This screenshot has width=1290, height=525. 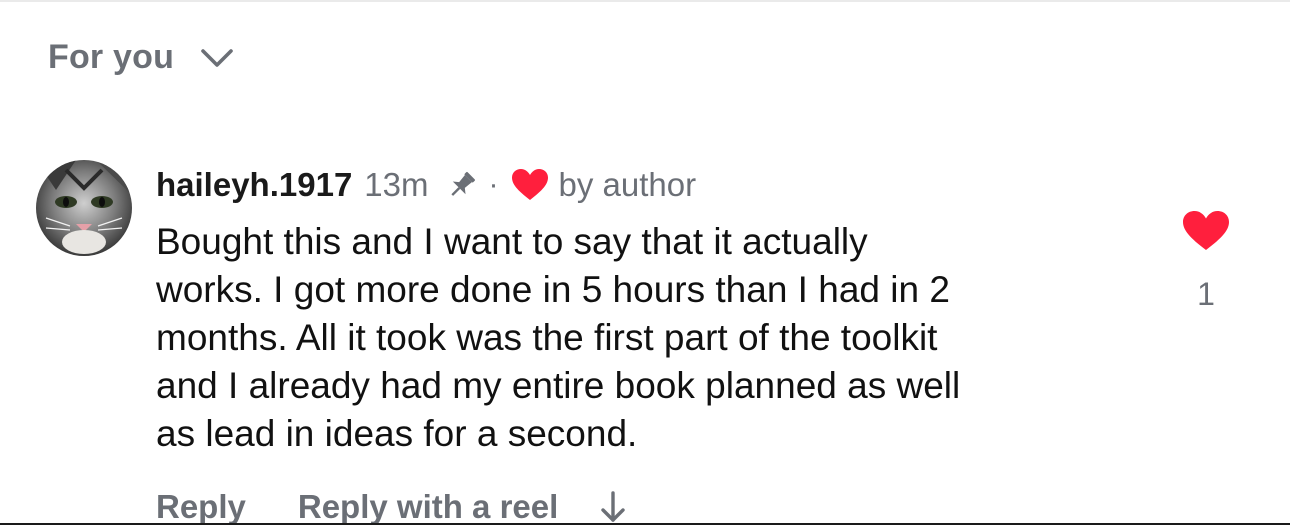 I want to click on like-column: 1, so click(x=1206, y=261).